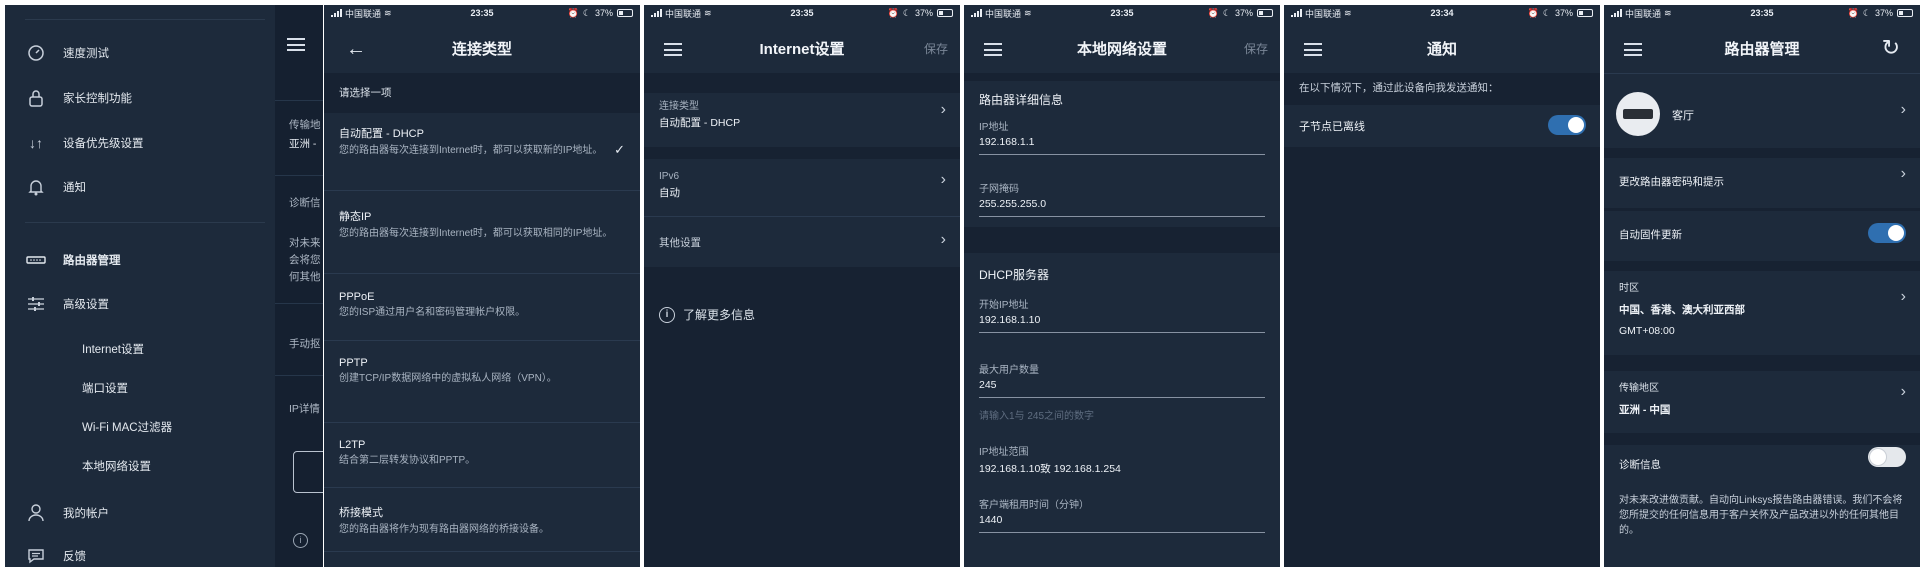  What do you see at coordinates (74, 557) in the screenshot?
I see `menu-label-feedback: 反馈` at bounding box center [74, 557].